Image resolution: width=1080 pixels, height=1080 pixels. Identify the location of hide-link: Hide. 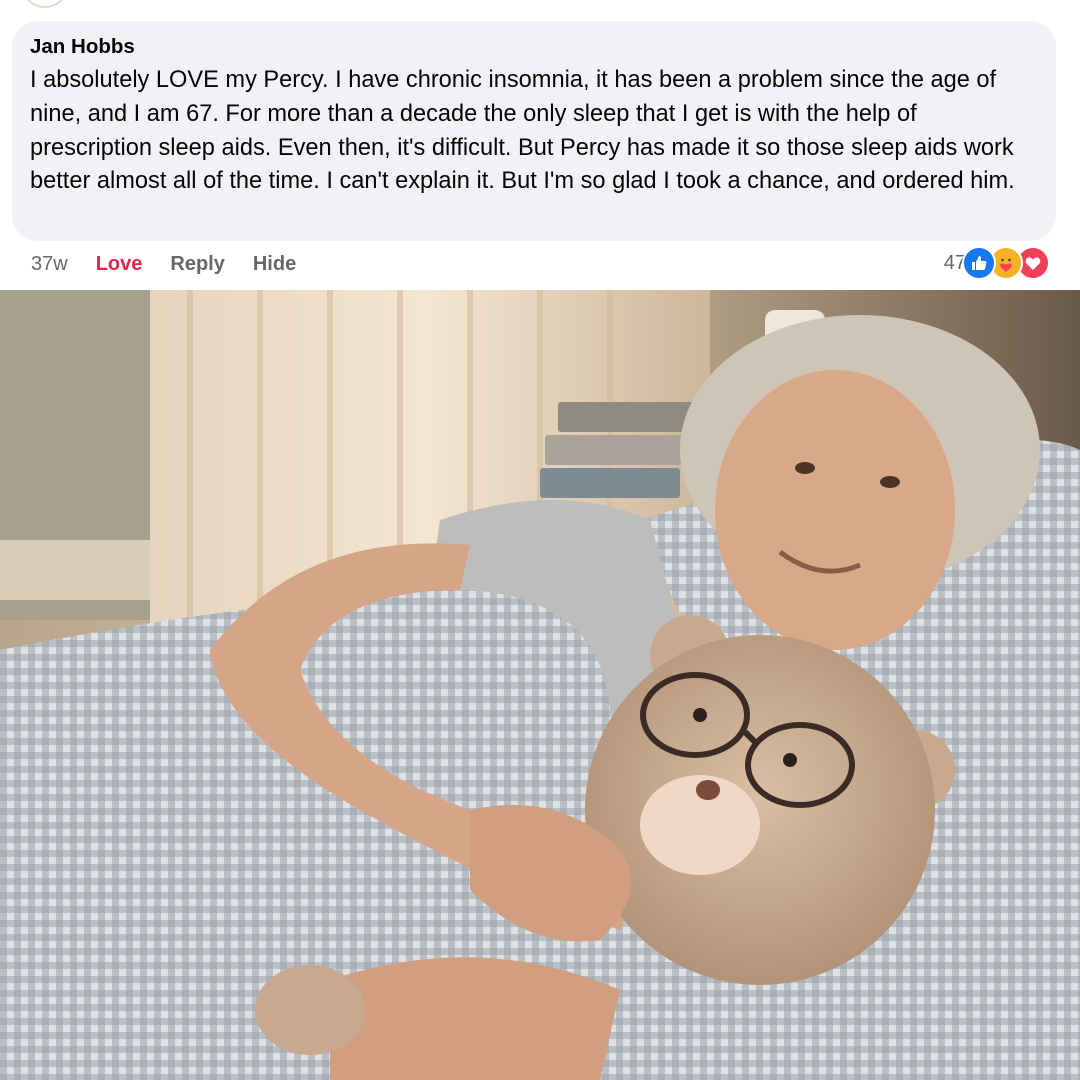
(274, 264).